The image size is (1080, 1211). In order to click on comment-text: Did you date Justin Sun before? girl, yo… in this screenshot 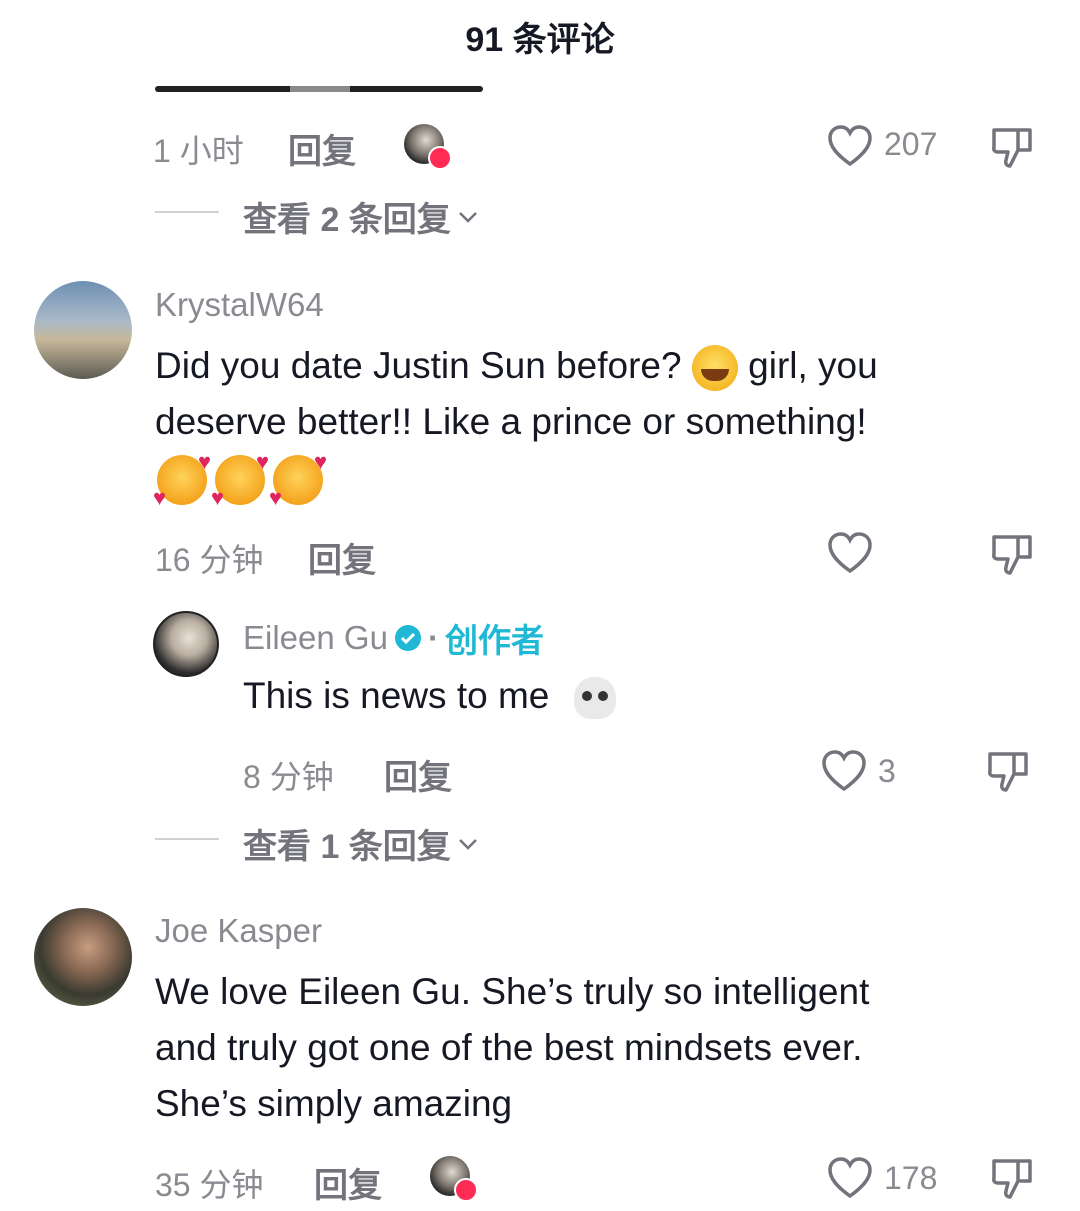, I will do `click(595, 394)`.